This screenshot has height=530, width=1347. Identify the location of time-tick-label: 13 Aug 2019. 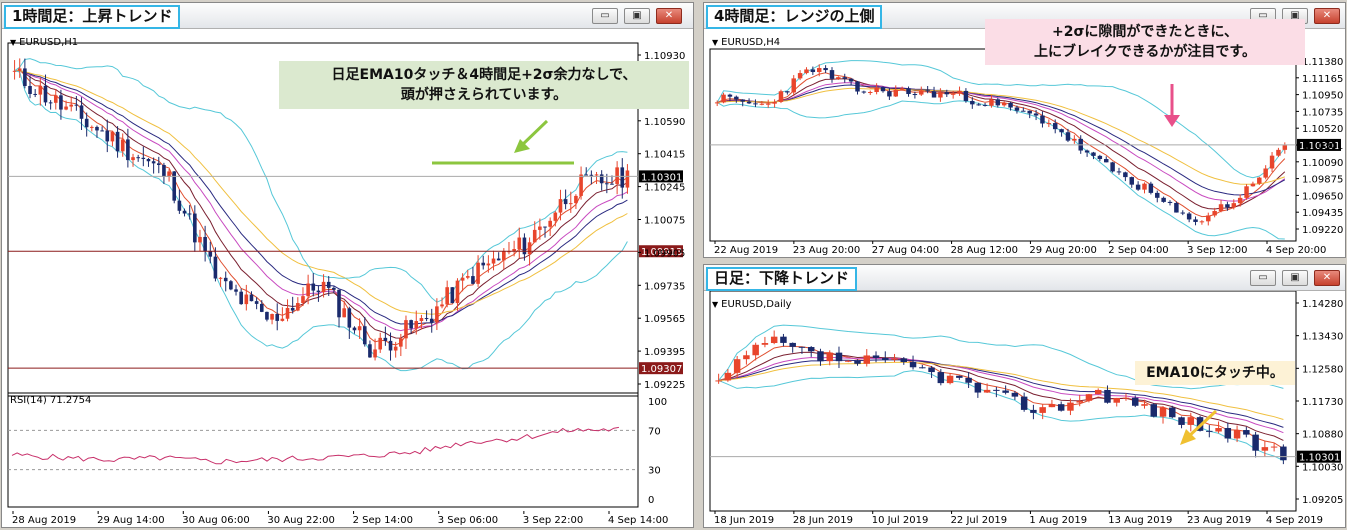
(1140, 520).